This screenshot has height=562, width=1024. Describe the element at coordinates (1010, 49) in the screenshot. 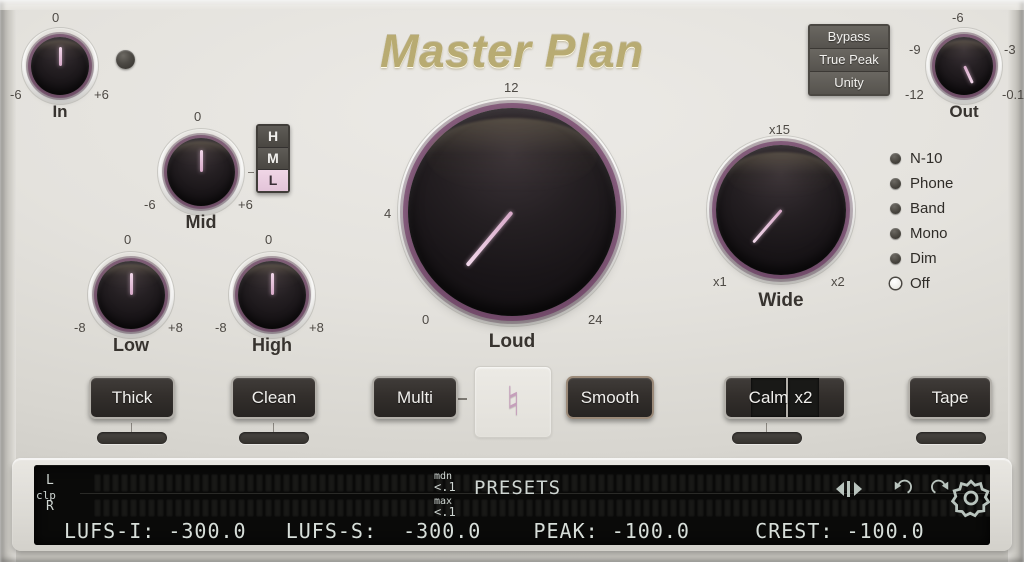

I see `knob-out-tick-right-mid: -3` at that location.